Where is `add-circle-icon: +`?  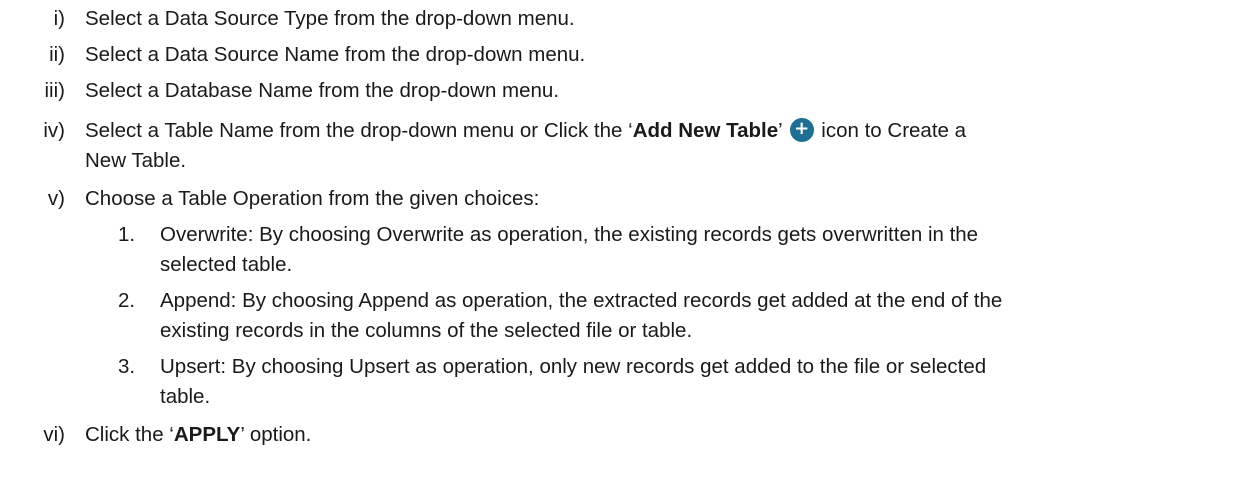 add-circle-icon: + is located at coordinates (801, 130).